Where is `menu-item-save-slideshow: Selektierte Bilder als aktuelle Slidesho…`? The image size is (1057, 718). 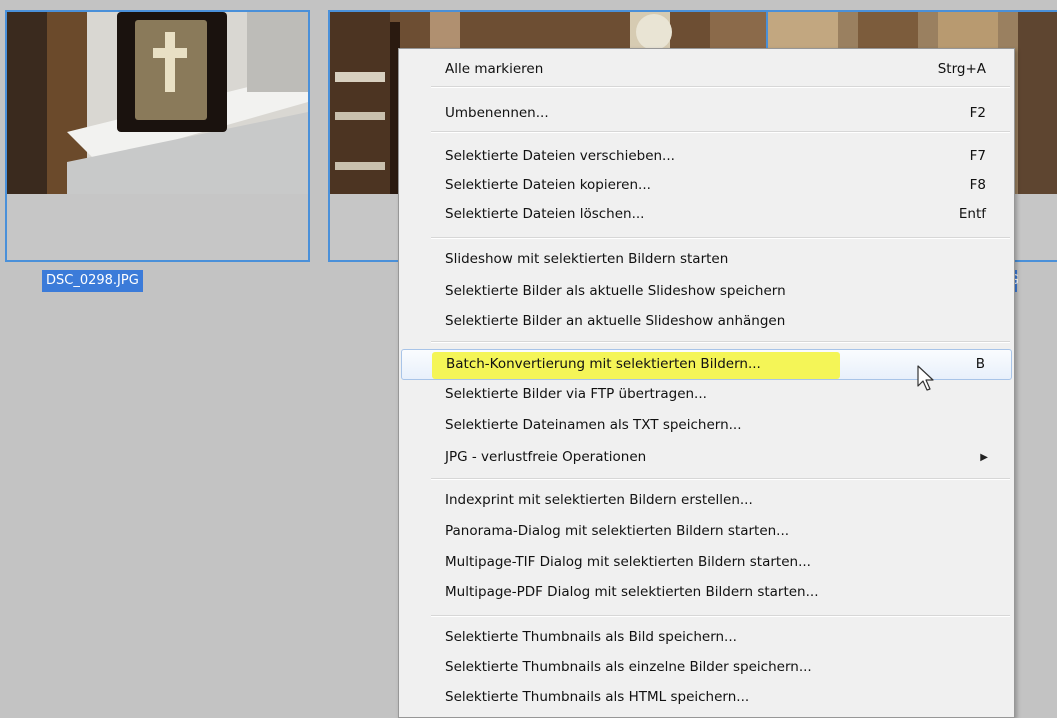 menu-item-save-slideshow: Selektierte Bilder als aktuelle Slidesho… is located at coordinates (706, 291).